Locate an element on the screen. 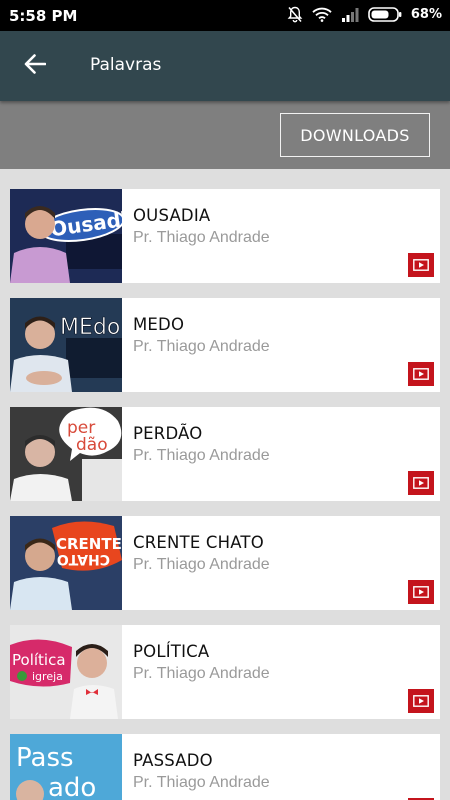 The image size is (450, 800). svg-text: MEdo is located at coordinates (90, 327).